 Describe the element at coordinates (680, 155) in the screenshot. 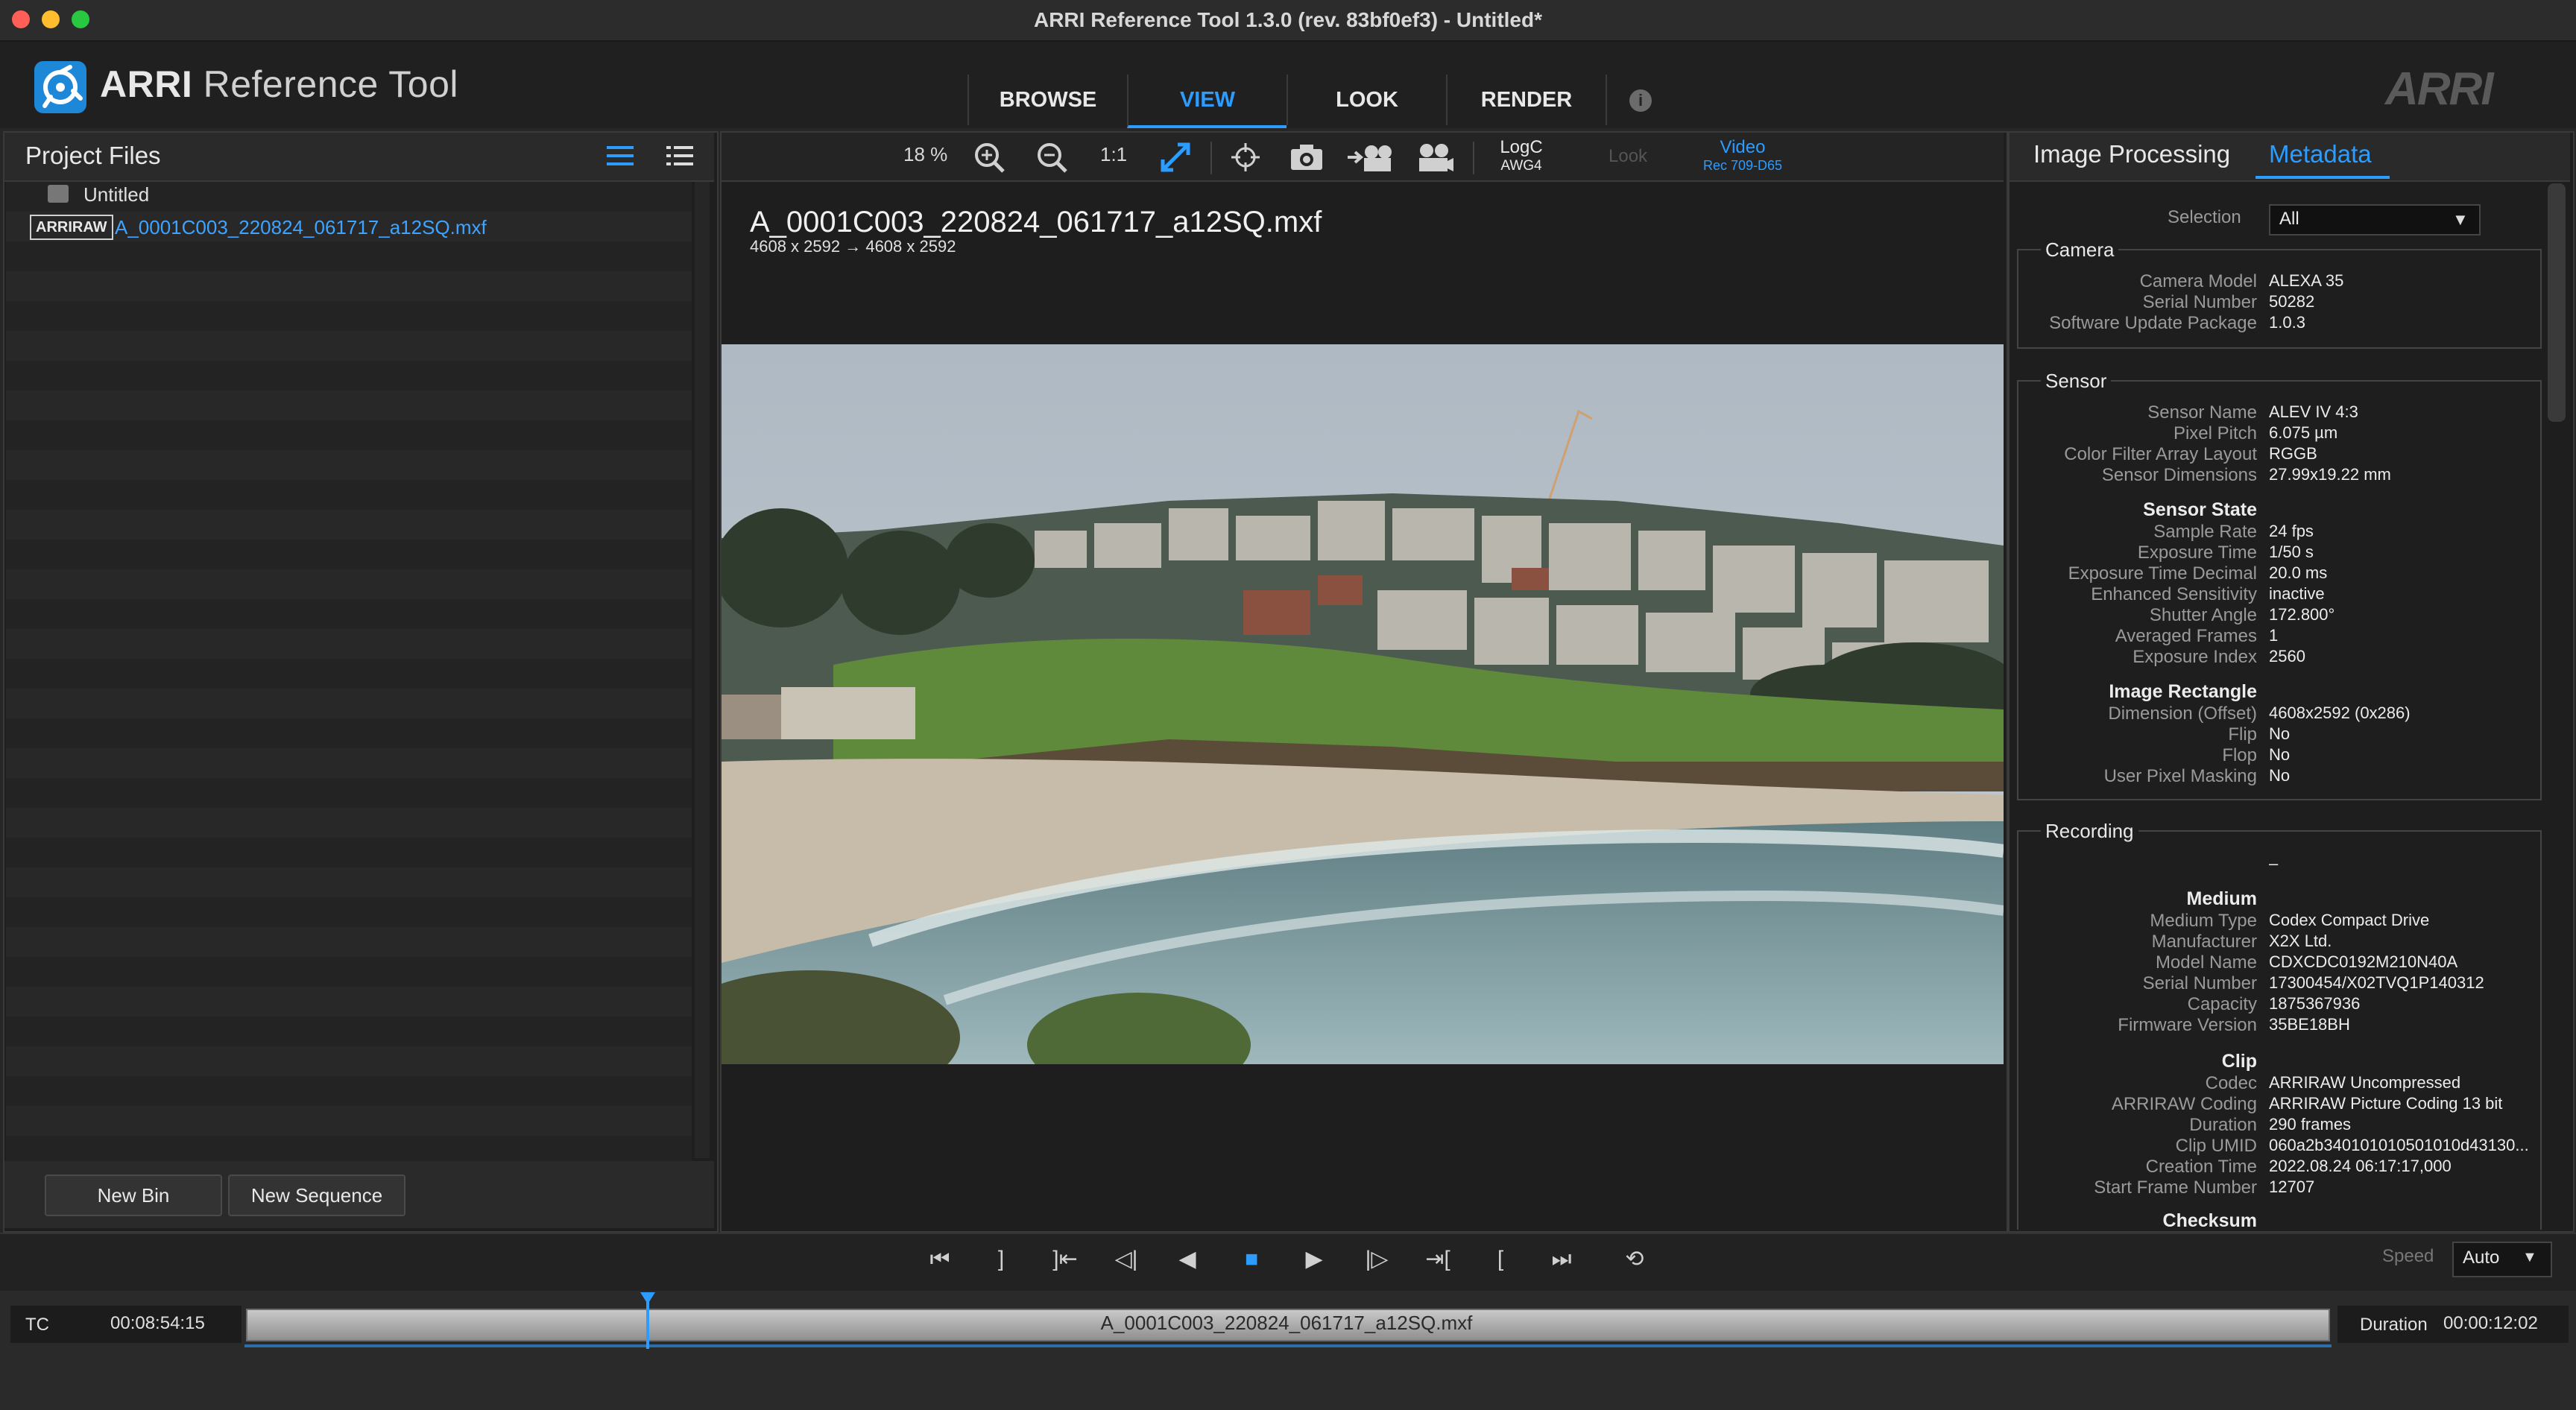

I see `detail-list-icon` at that location.